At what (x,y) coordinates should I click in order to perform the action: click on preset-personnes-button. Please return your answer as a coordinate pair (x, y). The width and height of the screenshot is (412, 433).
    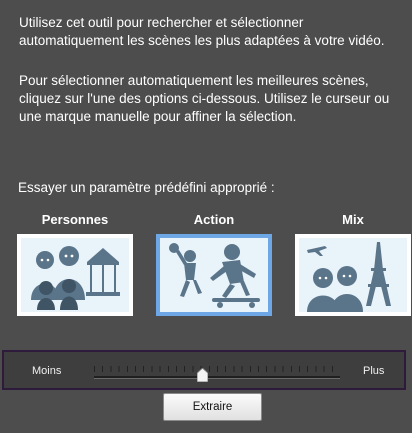
    Looking at the image, I should click on (75, 275).